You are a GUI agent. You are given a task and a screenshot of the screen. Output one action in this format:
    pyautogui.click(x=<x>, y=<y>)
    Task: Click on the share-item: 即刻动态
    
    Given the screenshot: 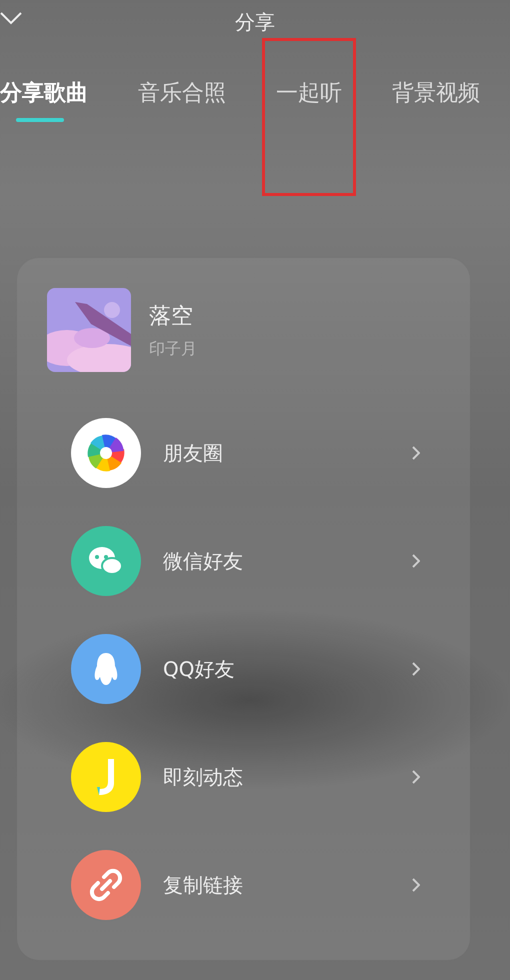 What is the action you would take?
    pyautogui.click(x=270, y=777)
    